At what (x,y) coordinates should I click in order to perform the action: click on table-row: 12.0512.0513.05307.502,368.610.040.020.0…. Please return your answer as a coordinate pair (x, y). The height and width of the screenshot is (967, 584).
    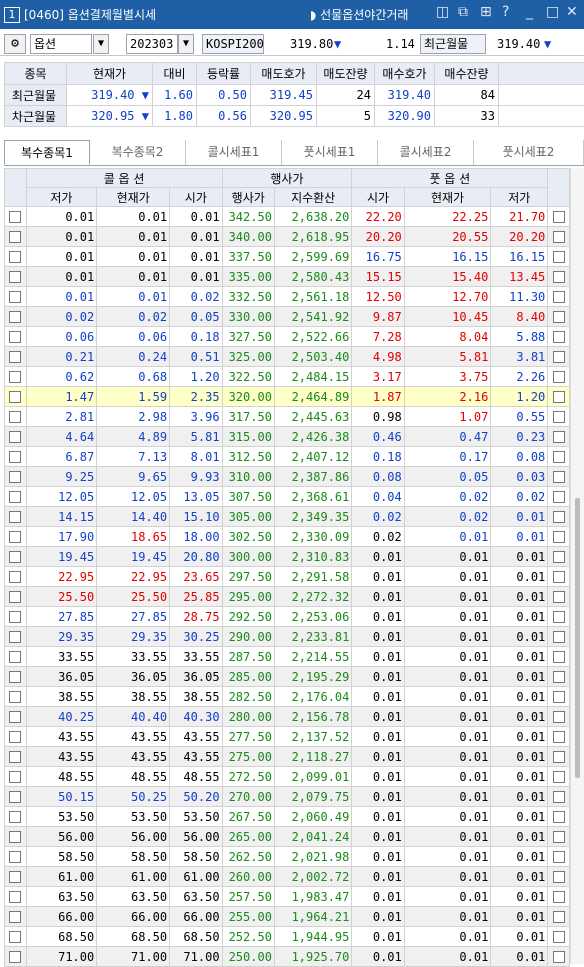
    Looking at the image, I should click on (287, 497).